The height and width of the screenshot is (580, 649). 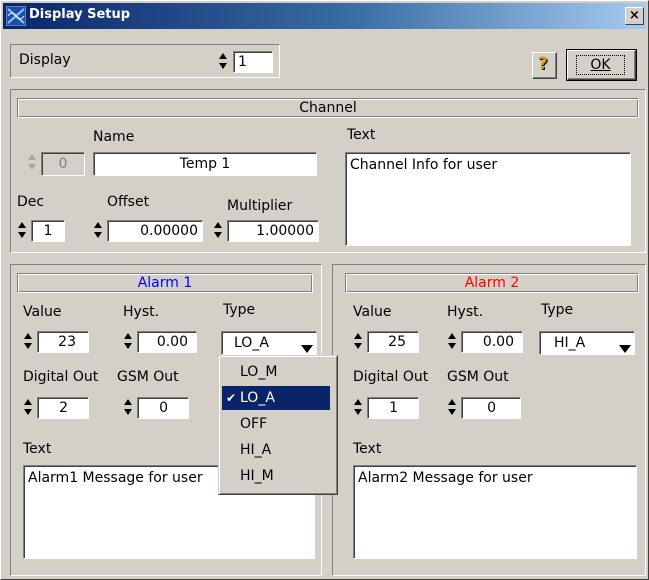 I want to click on alarm2-gsm-out-spinner, so click(x=452, y=407).